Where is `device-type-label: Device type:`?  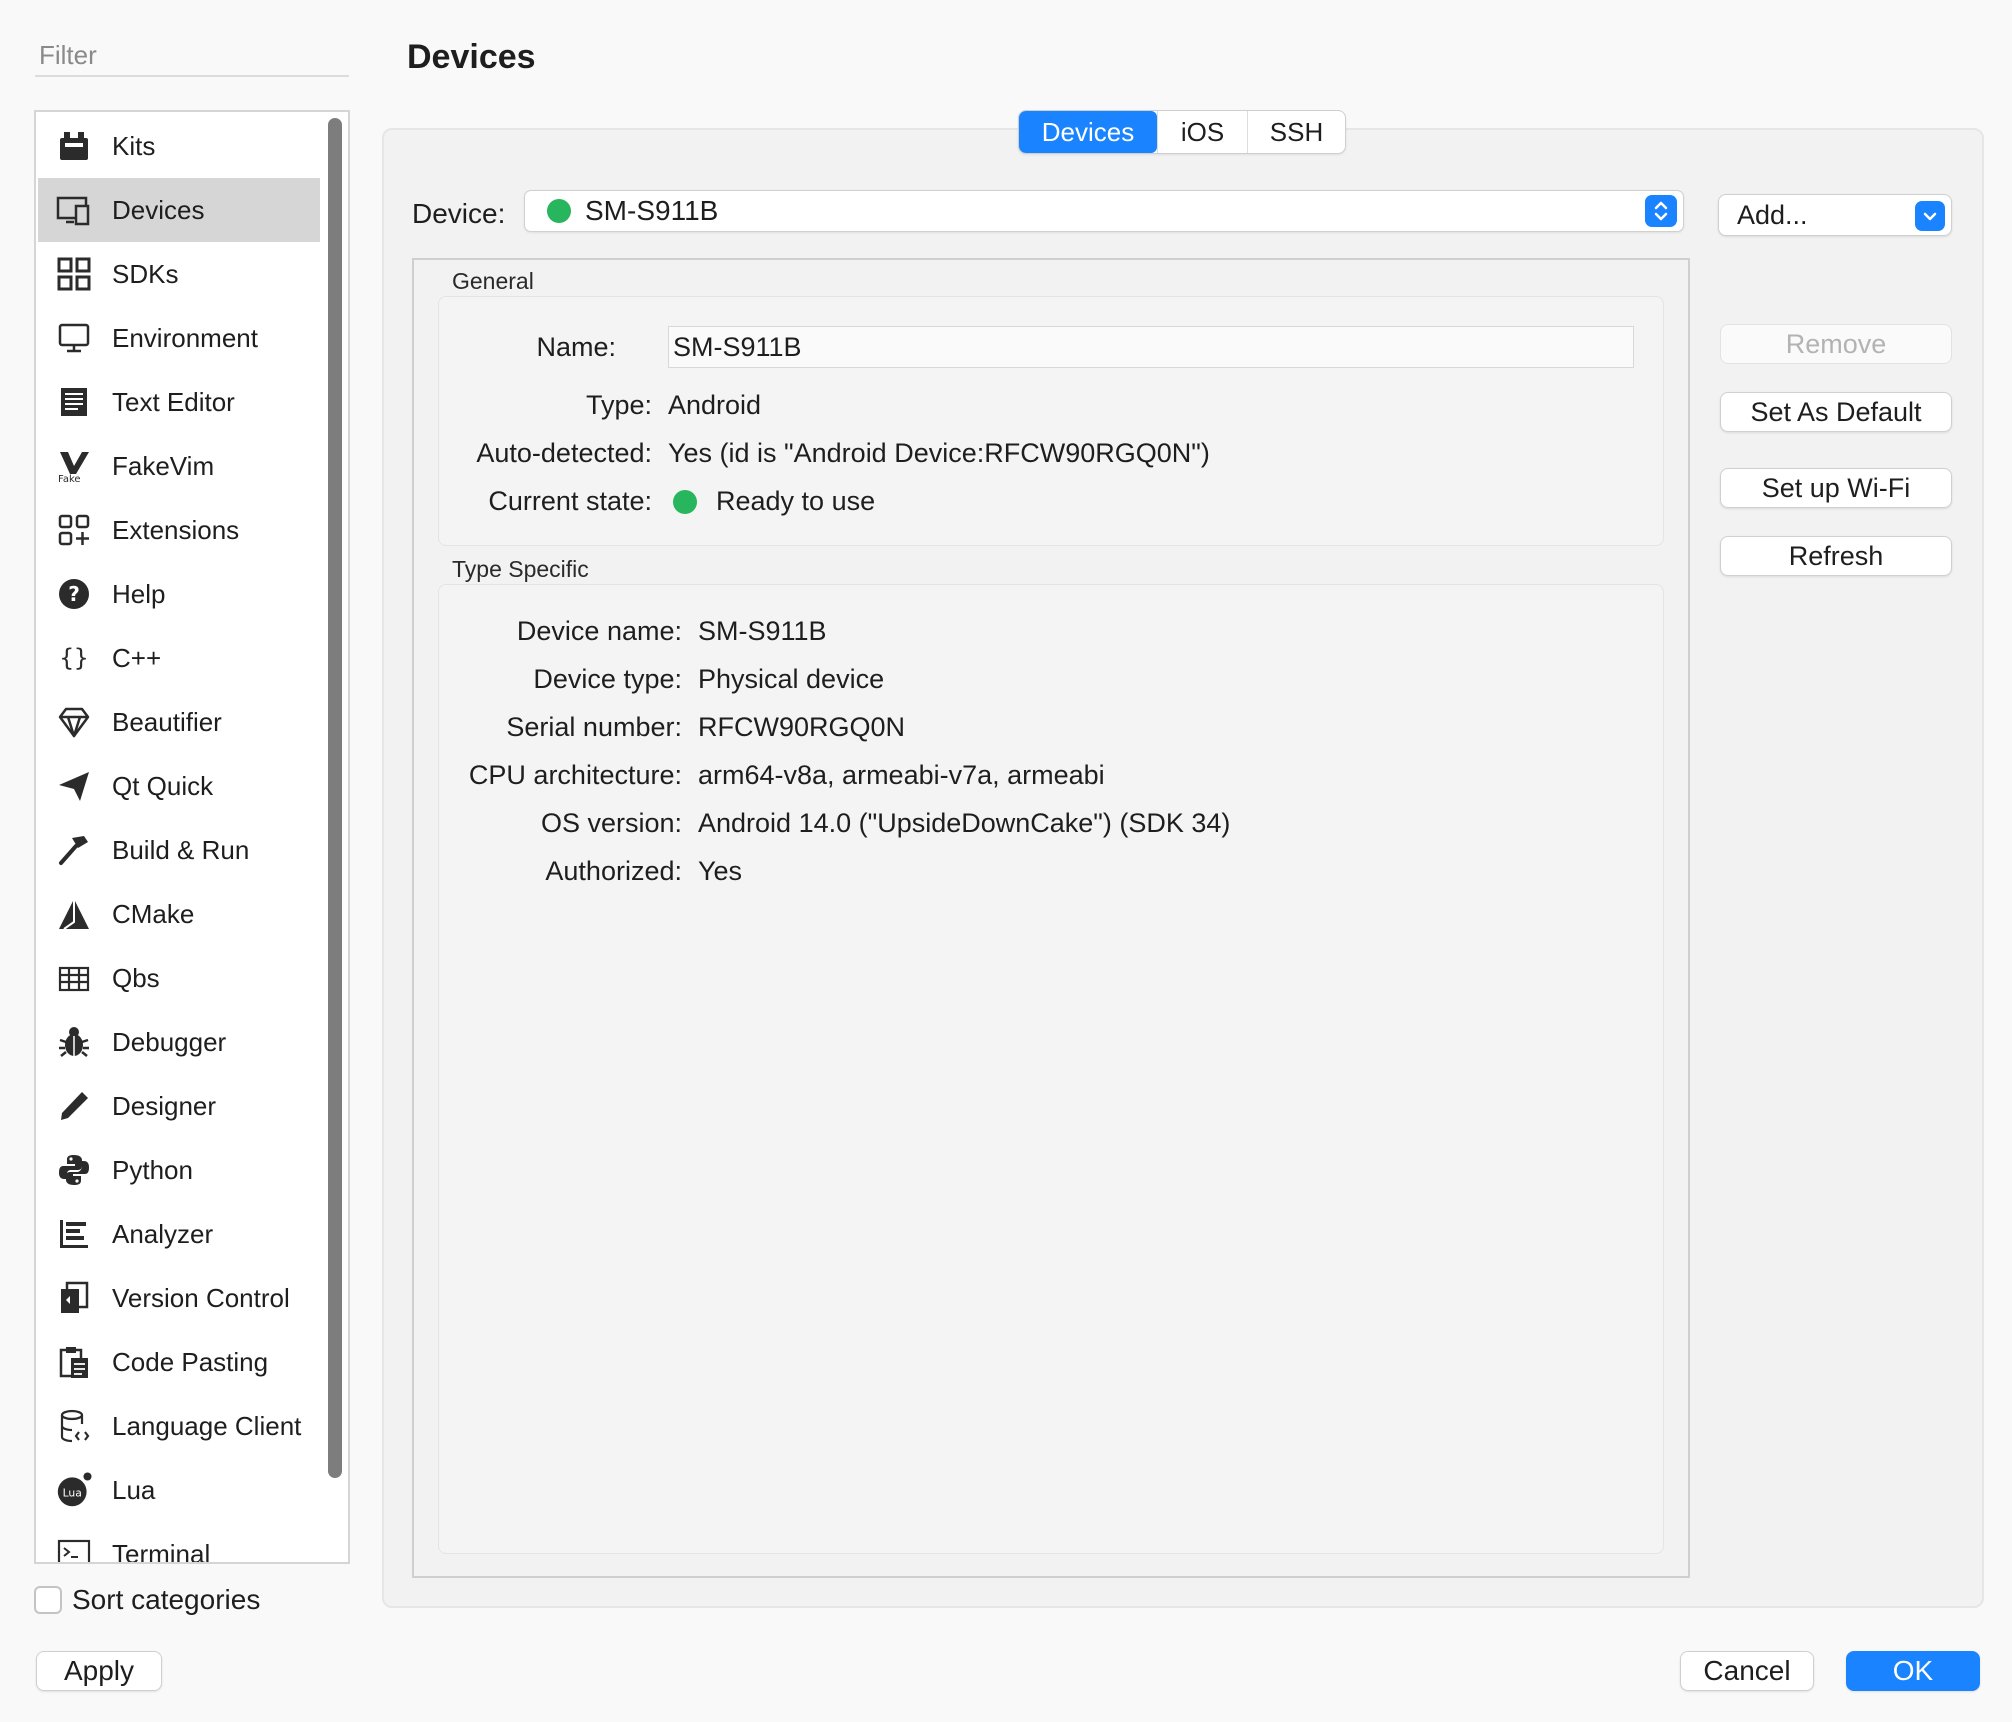 device-type-label: Device type: is located at coordinates (607, 679).